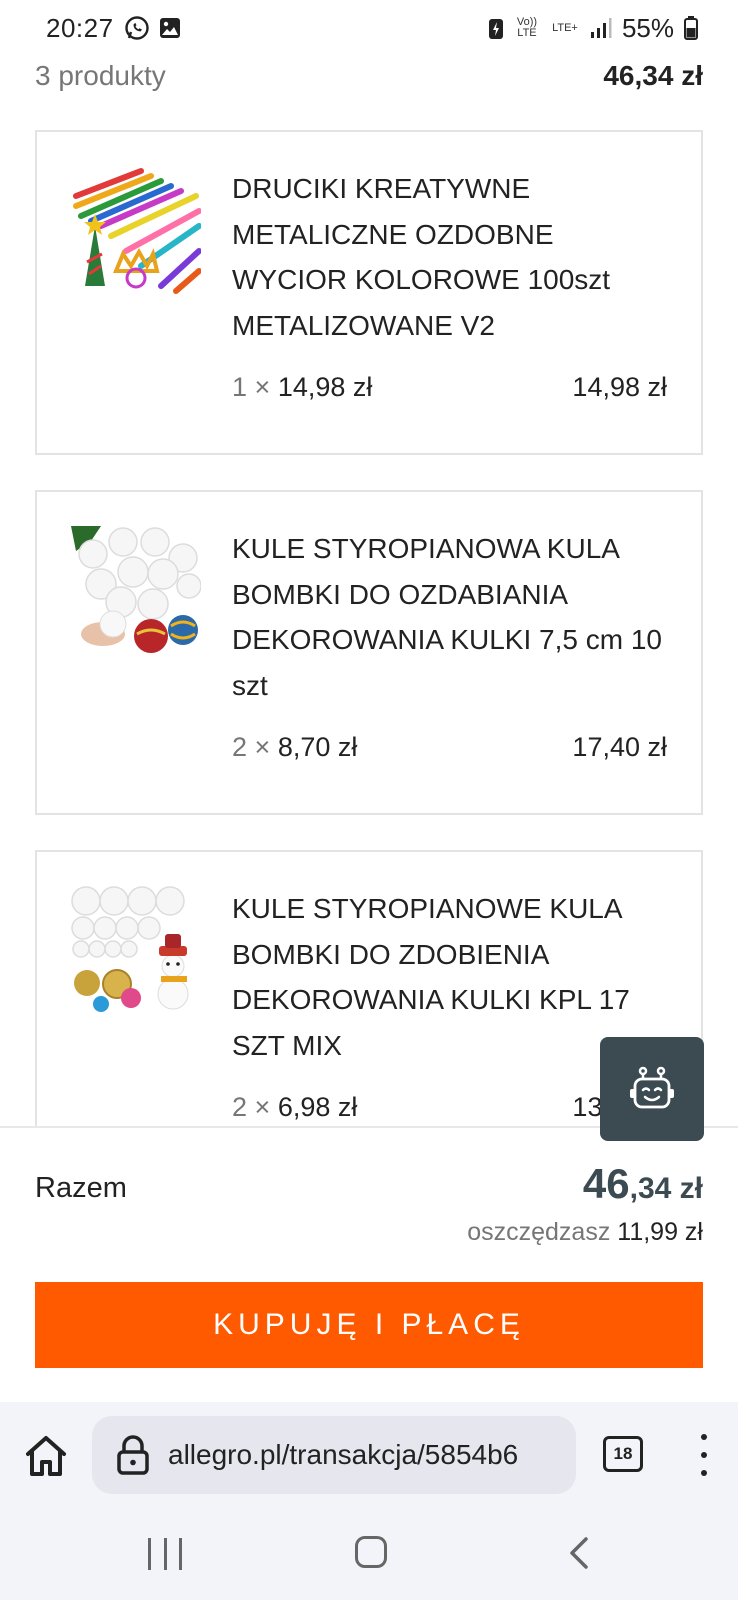 The height and width of the screenshot is (1600, 738). I want to click on product-thumbnail-foam-balls, so click(136, 591).